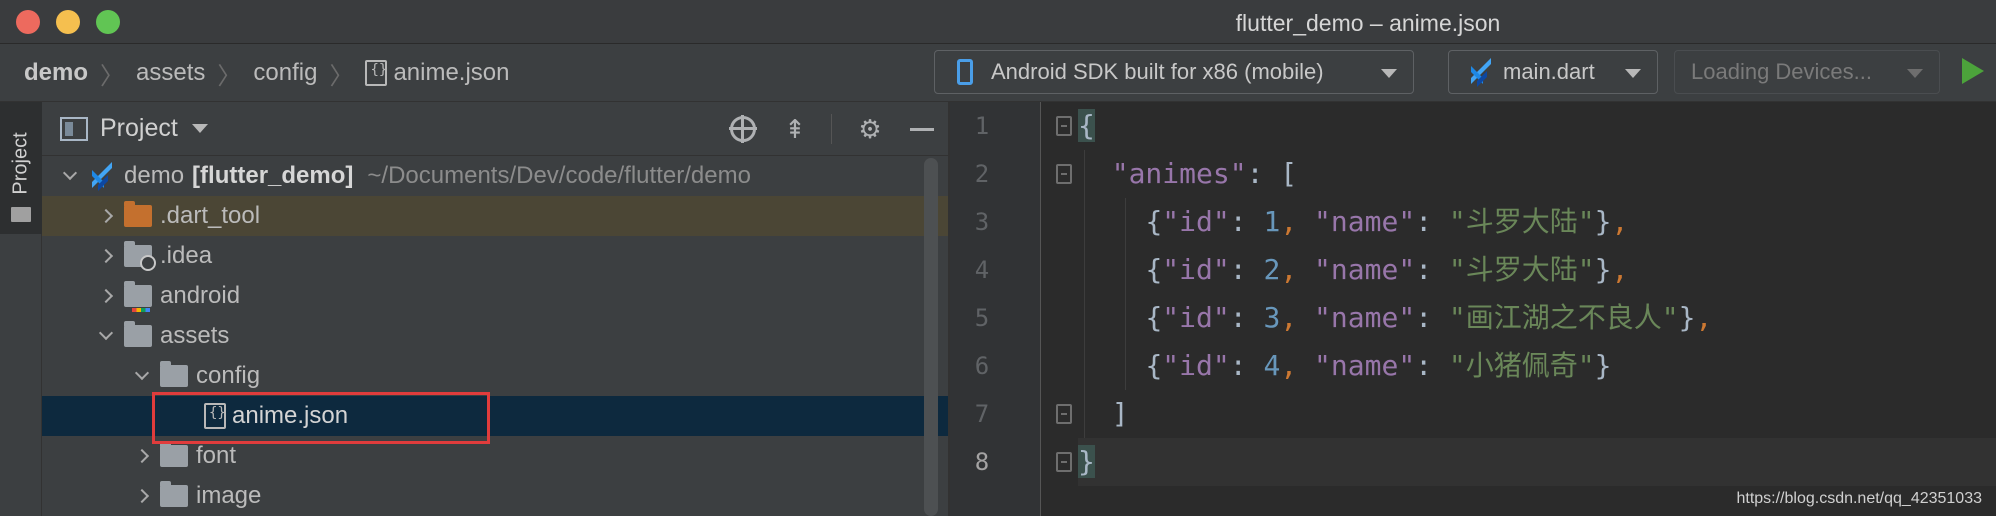 This screenshot has height=516, width=1996. What do you see at coordinates (74, 128) in the screenshot?
I see `project-view-icon` at bounding box center [74, 128].